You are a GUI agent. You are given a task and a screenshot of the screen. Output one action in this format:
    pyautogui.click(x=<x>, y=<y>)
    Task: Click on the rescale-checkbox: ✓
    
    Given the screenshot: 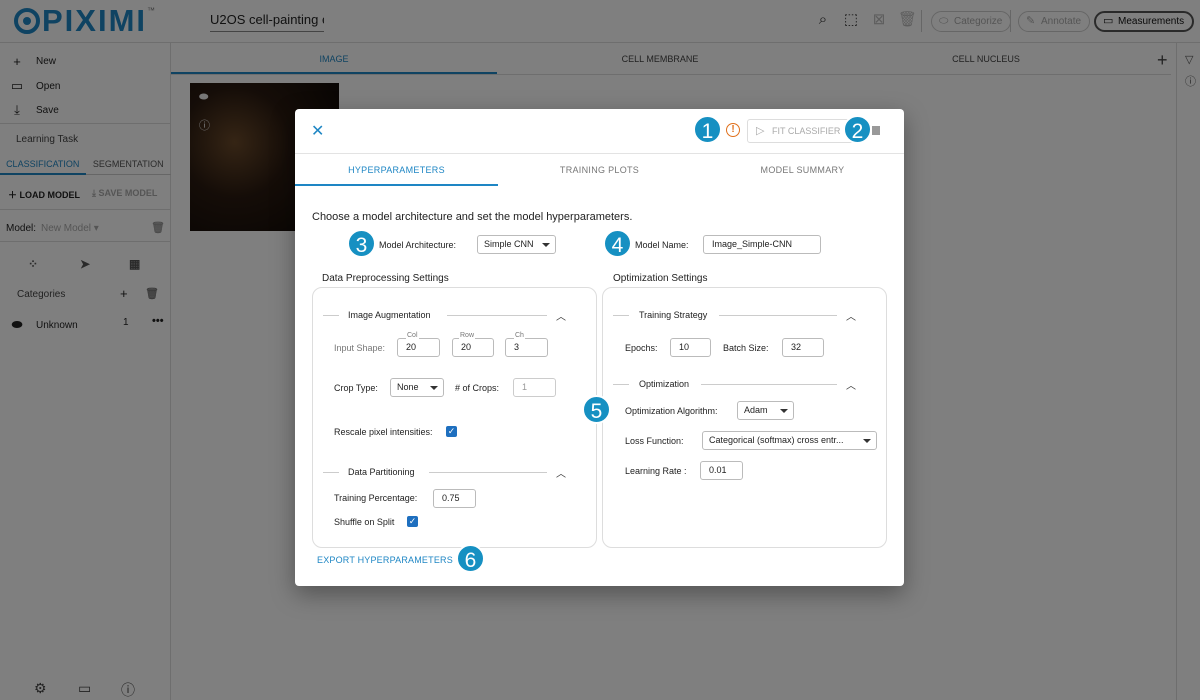 What is the action you would take?
    pyautogui.click(x=451, y=431)
    